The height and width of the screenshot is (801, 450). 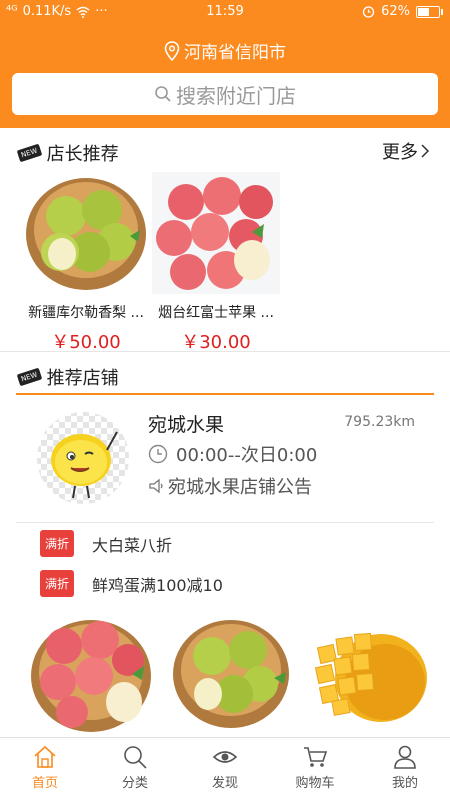 What do you see at coordinates (132, 545) in the screenshot?
I see `promo-text: 大白菜八折` at bounding box center [132, 545].